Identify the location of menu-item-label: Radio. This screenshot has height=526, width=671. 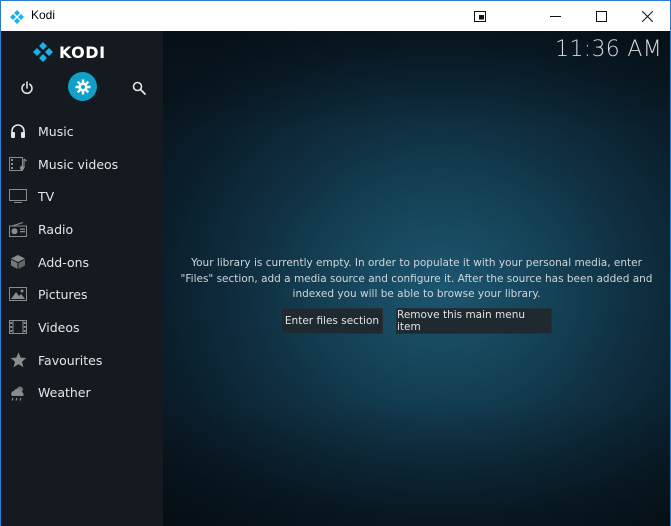
(56, 229).